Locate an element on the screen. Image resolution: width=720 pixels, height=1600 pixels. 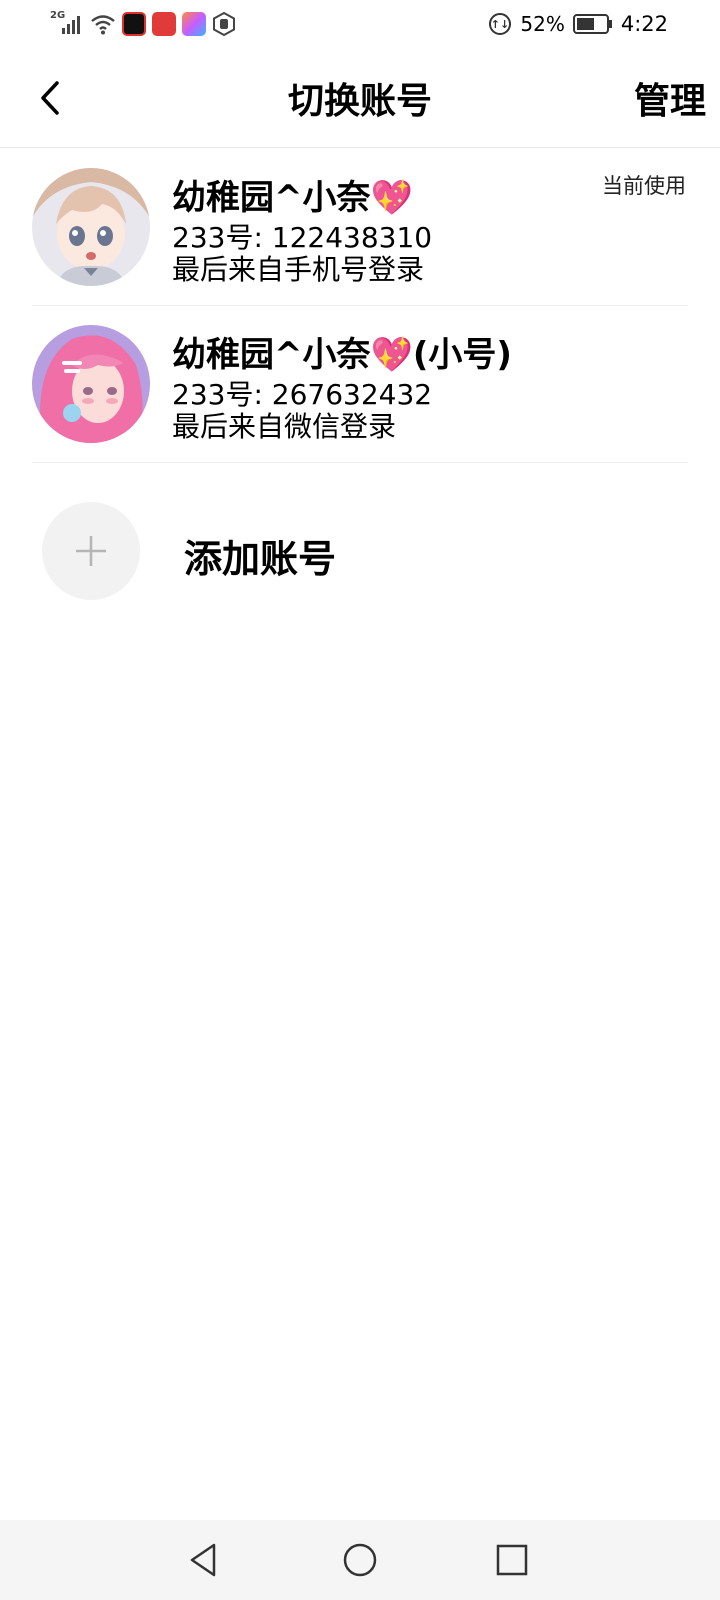
back-triangle-icon is located at coordinates (203, 1560).